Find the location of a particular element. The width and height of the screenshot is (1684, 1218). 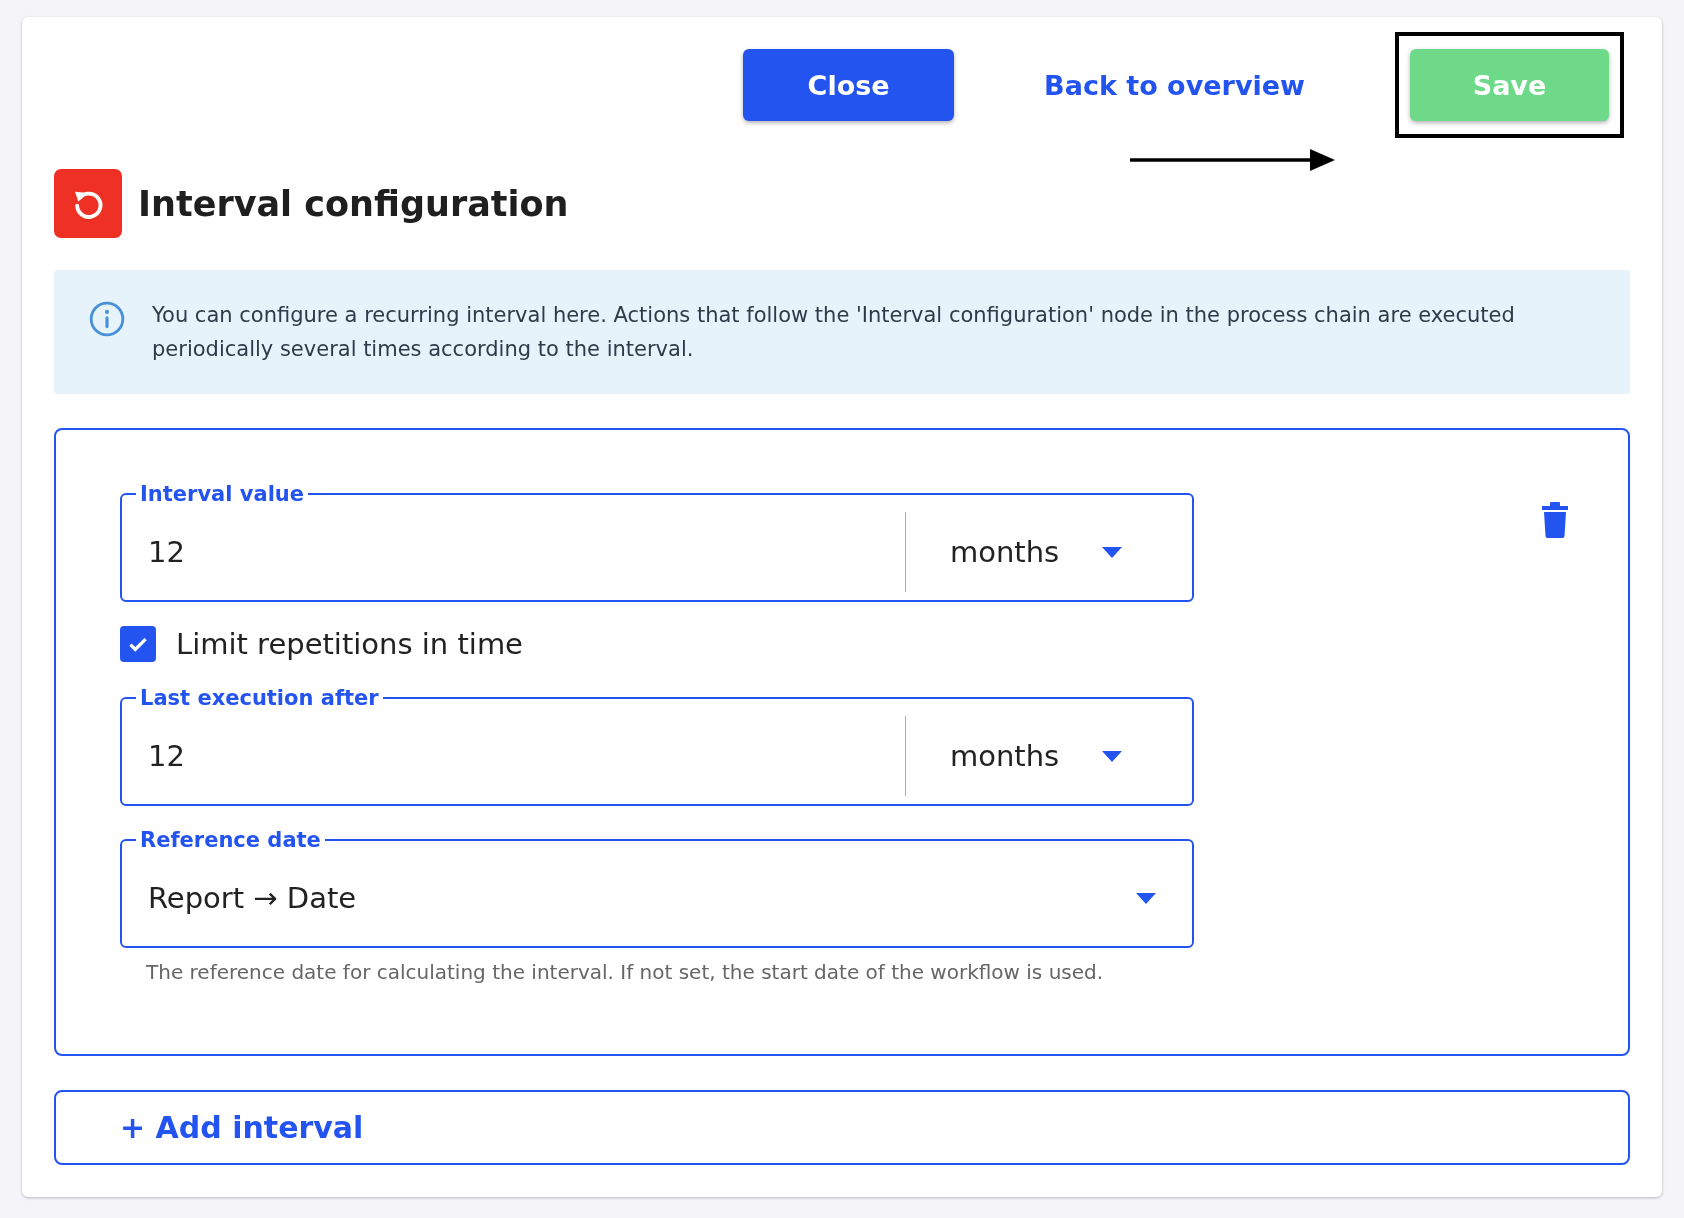

trash-icon is located at coordinates (1555, 520).